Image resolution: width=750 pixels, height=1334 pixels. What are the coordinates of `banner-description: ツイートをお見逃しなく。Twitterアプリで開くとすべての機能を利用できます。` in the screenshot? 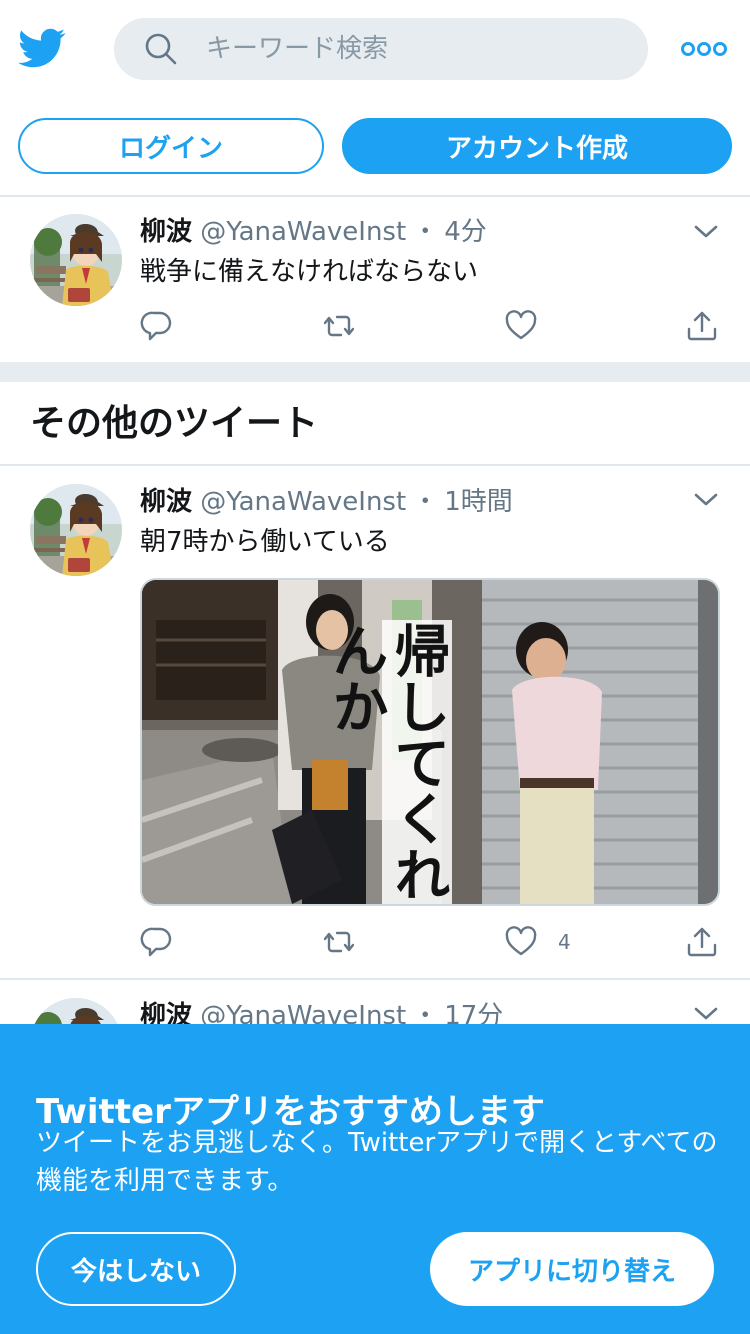 It's located at (377, 1162).